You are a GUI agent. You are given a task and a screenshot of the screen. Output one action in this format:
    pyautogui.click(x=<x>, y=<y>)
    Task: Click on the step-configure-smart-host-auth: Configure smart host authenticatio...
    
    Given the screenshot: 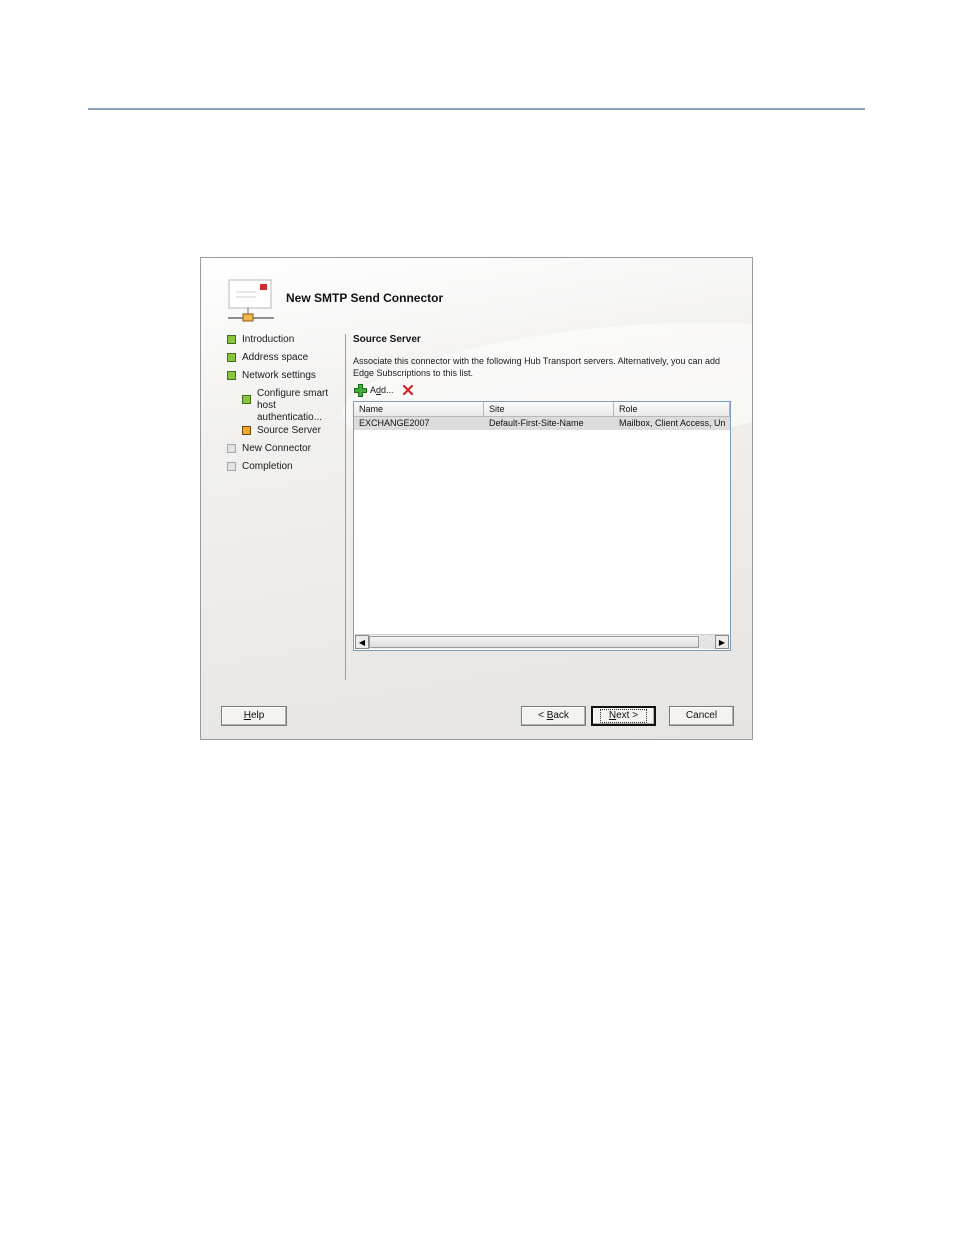 What is the action you would take?
    pyautogui.click(x=291, y=406)
    